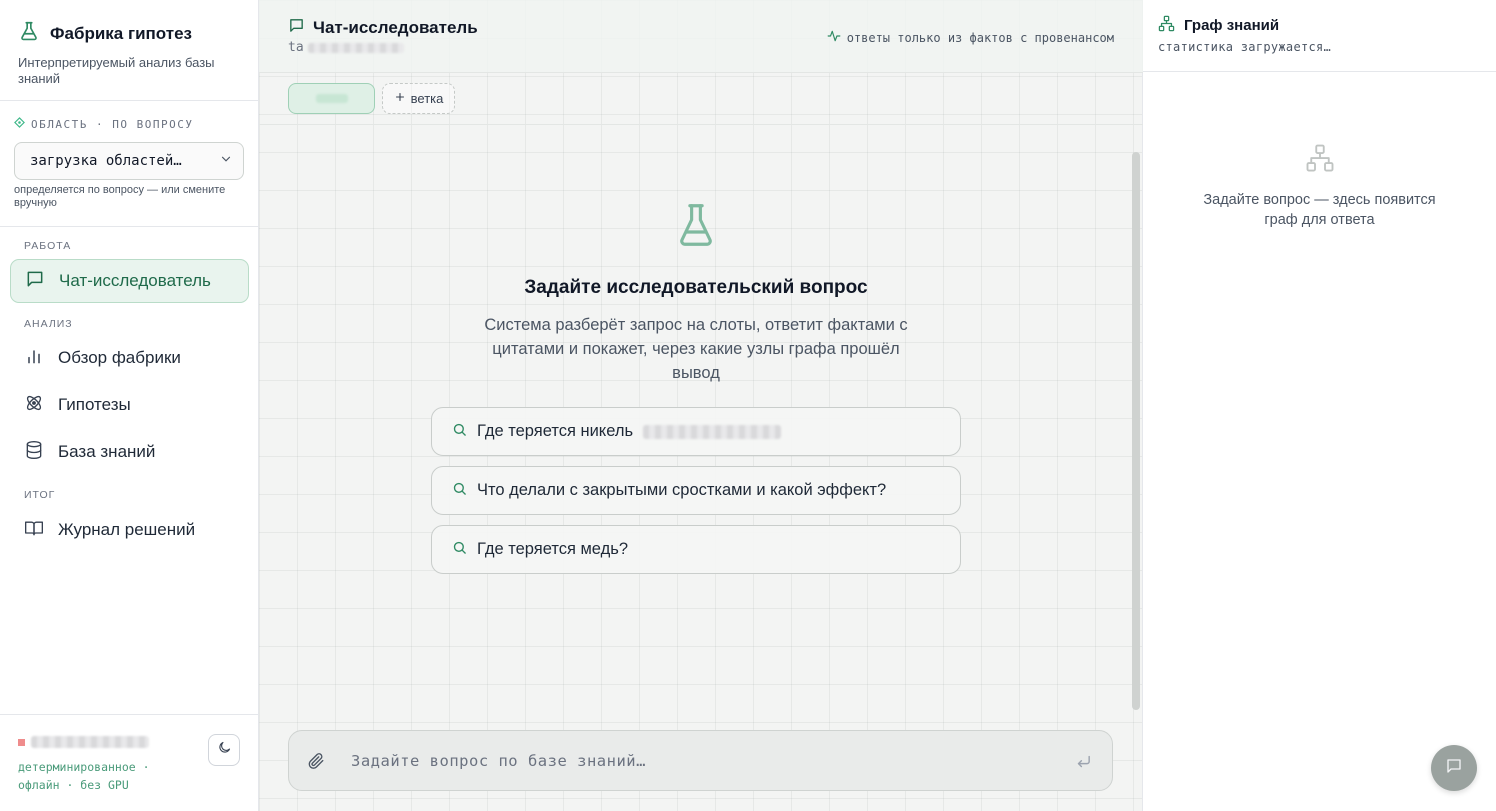 The width and height of the screenshot is (1496, 811). Describe the element at coordinates (121, 33) in the screenshot. I see `app-title: Фабрика гипотез` at that location.